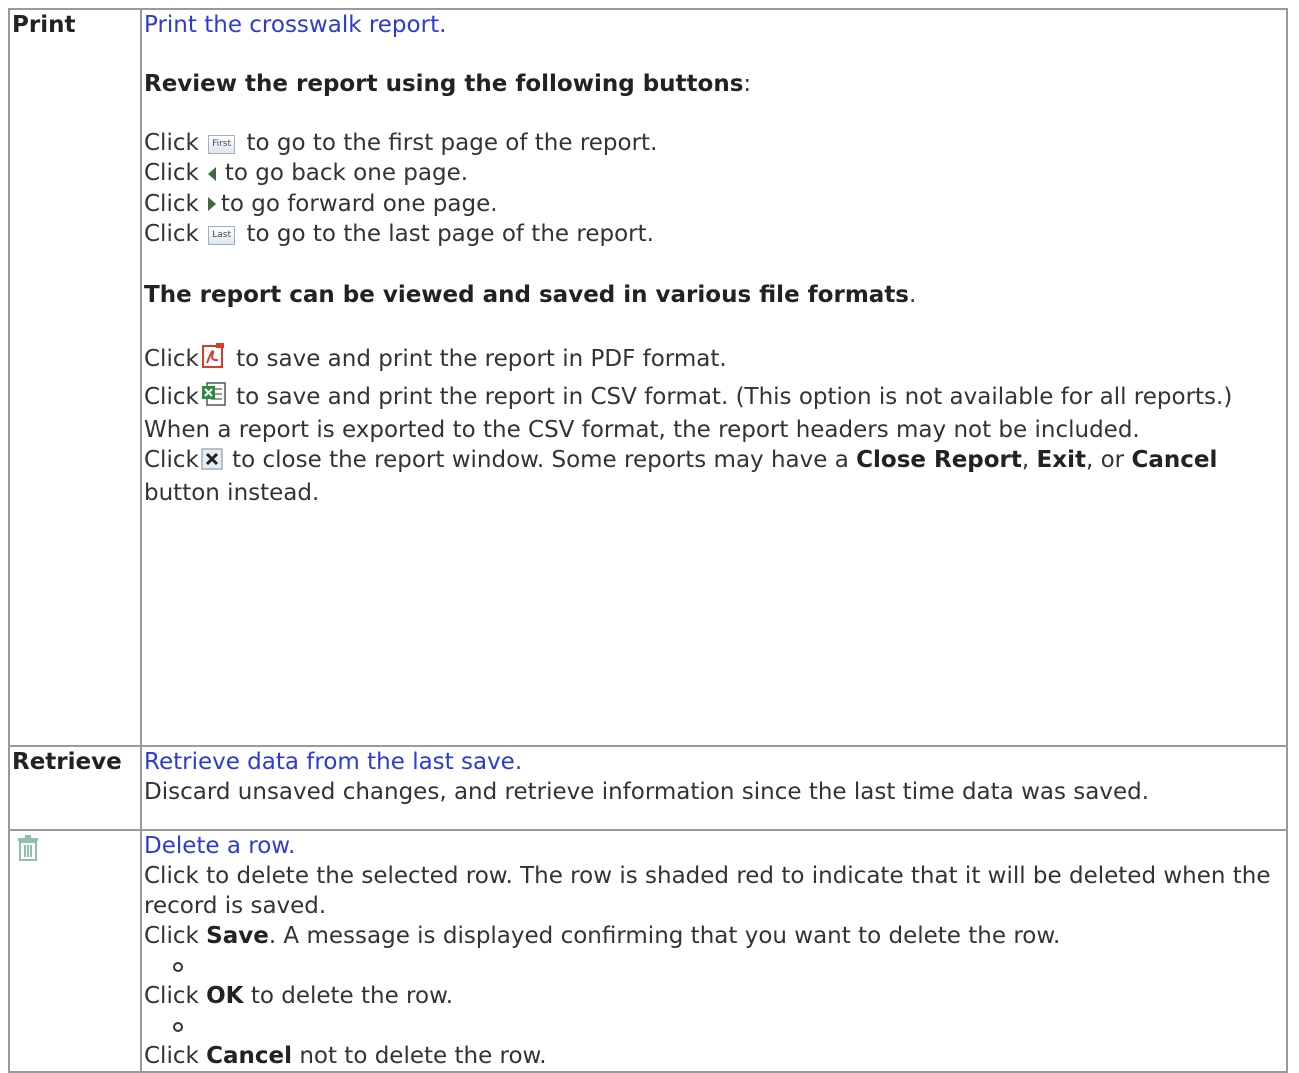 The width and height of the screenshot is (1299, 1073). I want to click on previous-arrow-icon, so click(212, 174).